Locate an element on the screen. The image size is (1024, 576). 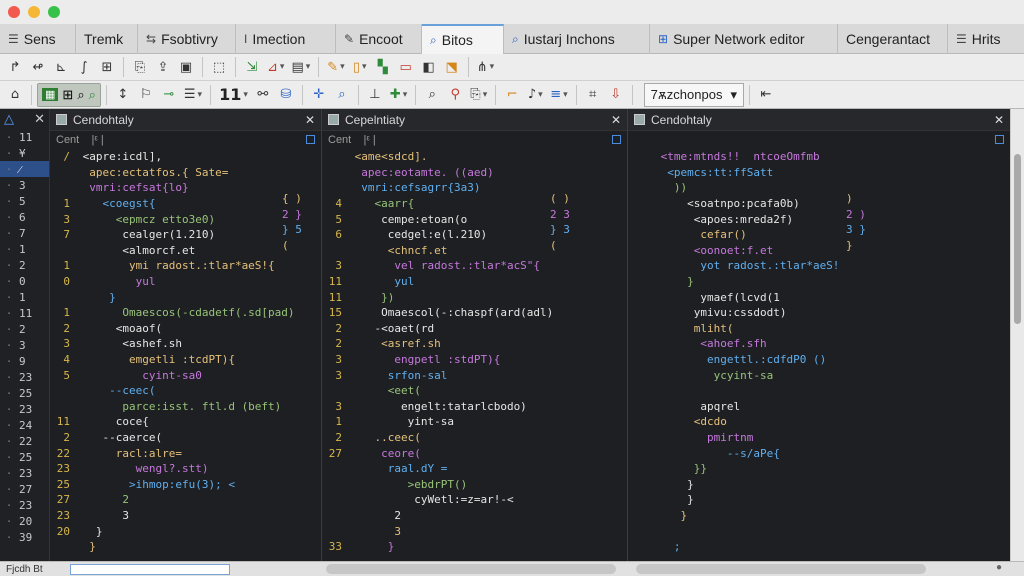
code-line: 1 Omaescos(-cdadetf(.sd[pad) is located at coordinates (185, 313).